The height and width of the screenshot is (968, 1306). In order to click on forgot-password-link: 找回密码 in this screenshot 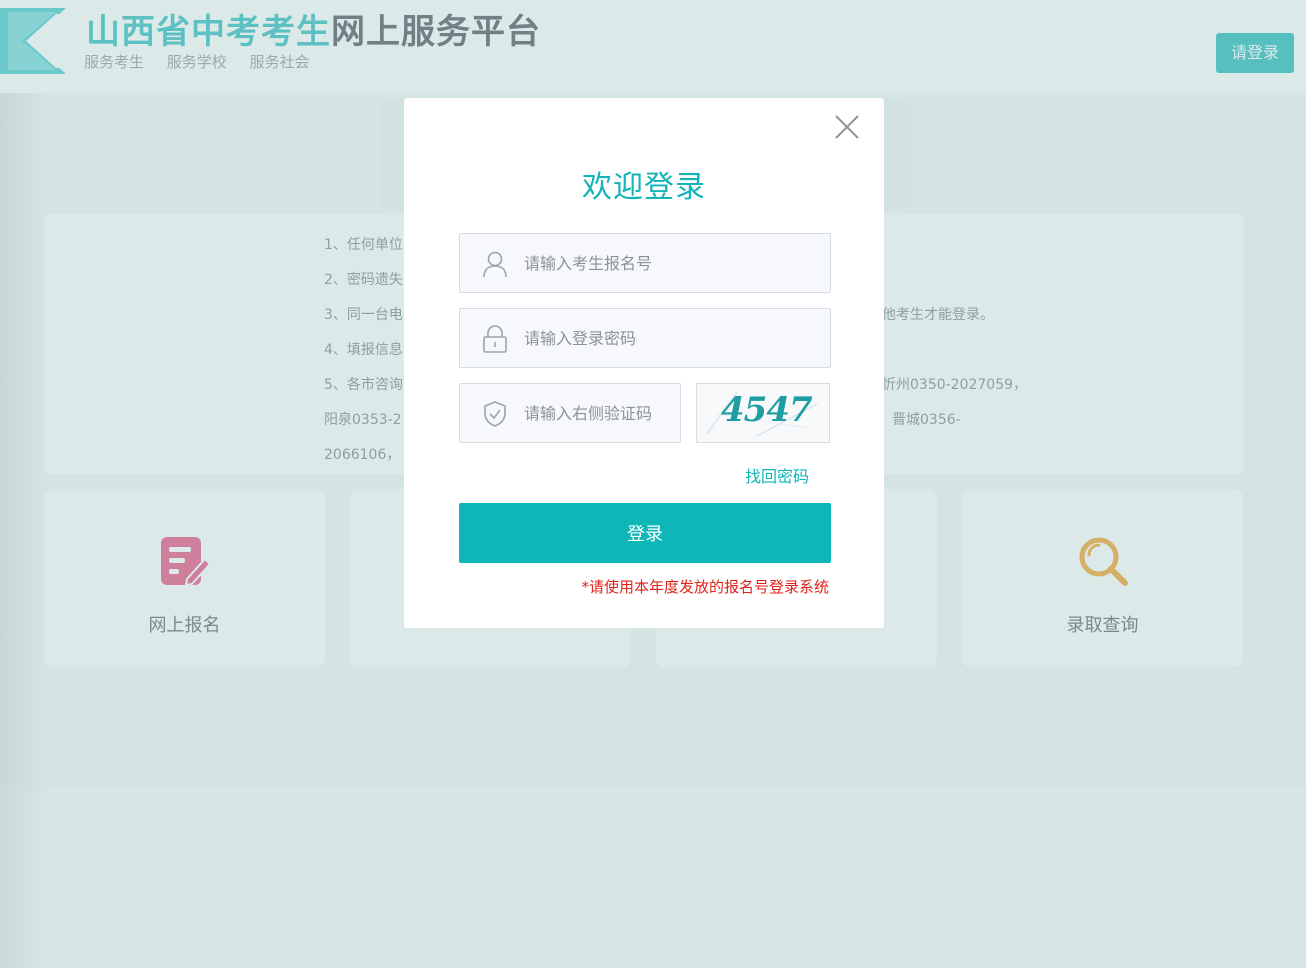, I will do `click(777, 475)`.